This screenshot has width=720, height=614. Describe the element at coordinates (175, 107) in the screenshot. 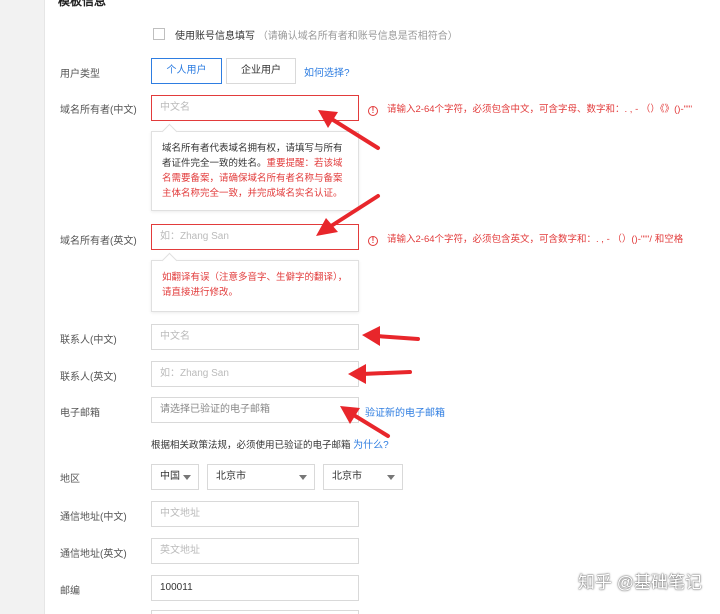

I see `owner-cn-placeholder: 中文名` at that location.